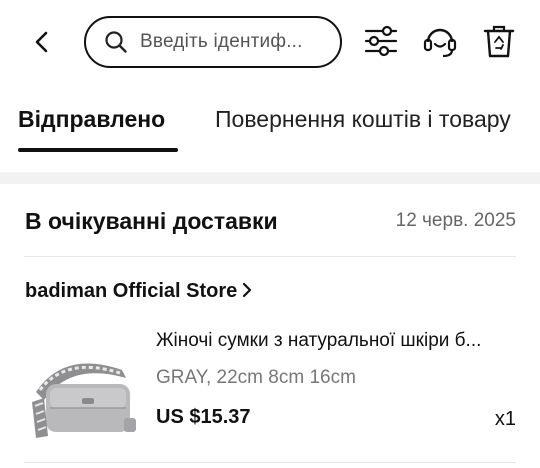  I want to click on product-price: US $15.37, so click(203, 417).